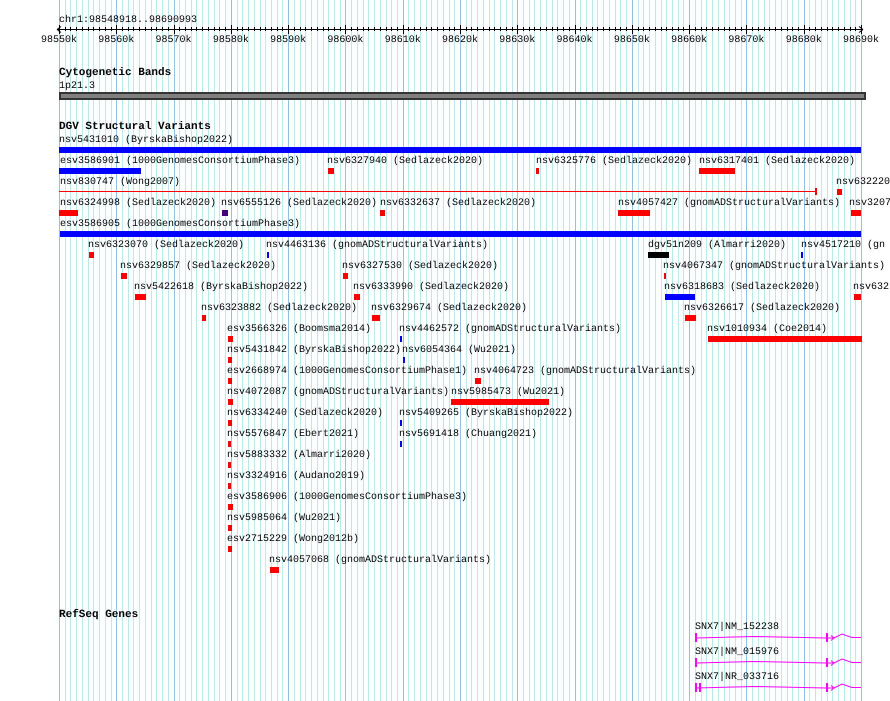 The height and width of the screenshot is (701, 890). What do you see at coordinates (632, 40) in the screenshot?
I see `tick-label: 98650k` at bounding box center [632, 40].